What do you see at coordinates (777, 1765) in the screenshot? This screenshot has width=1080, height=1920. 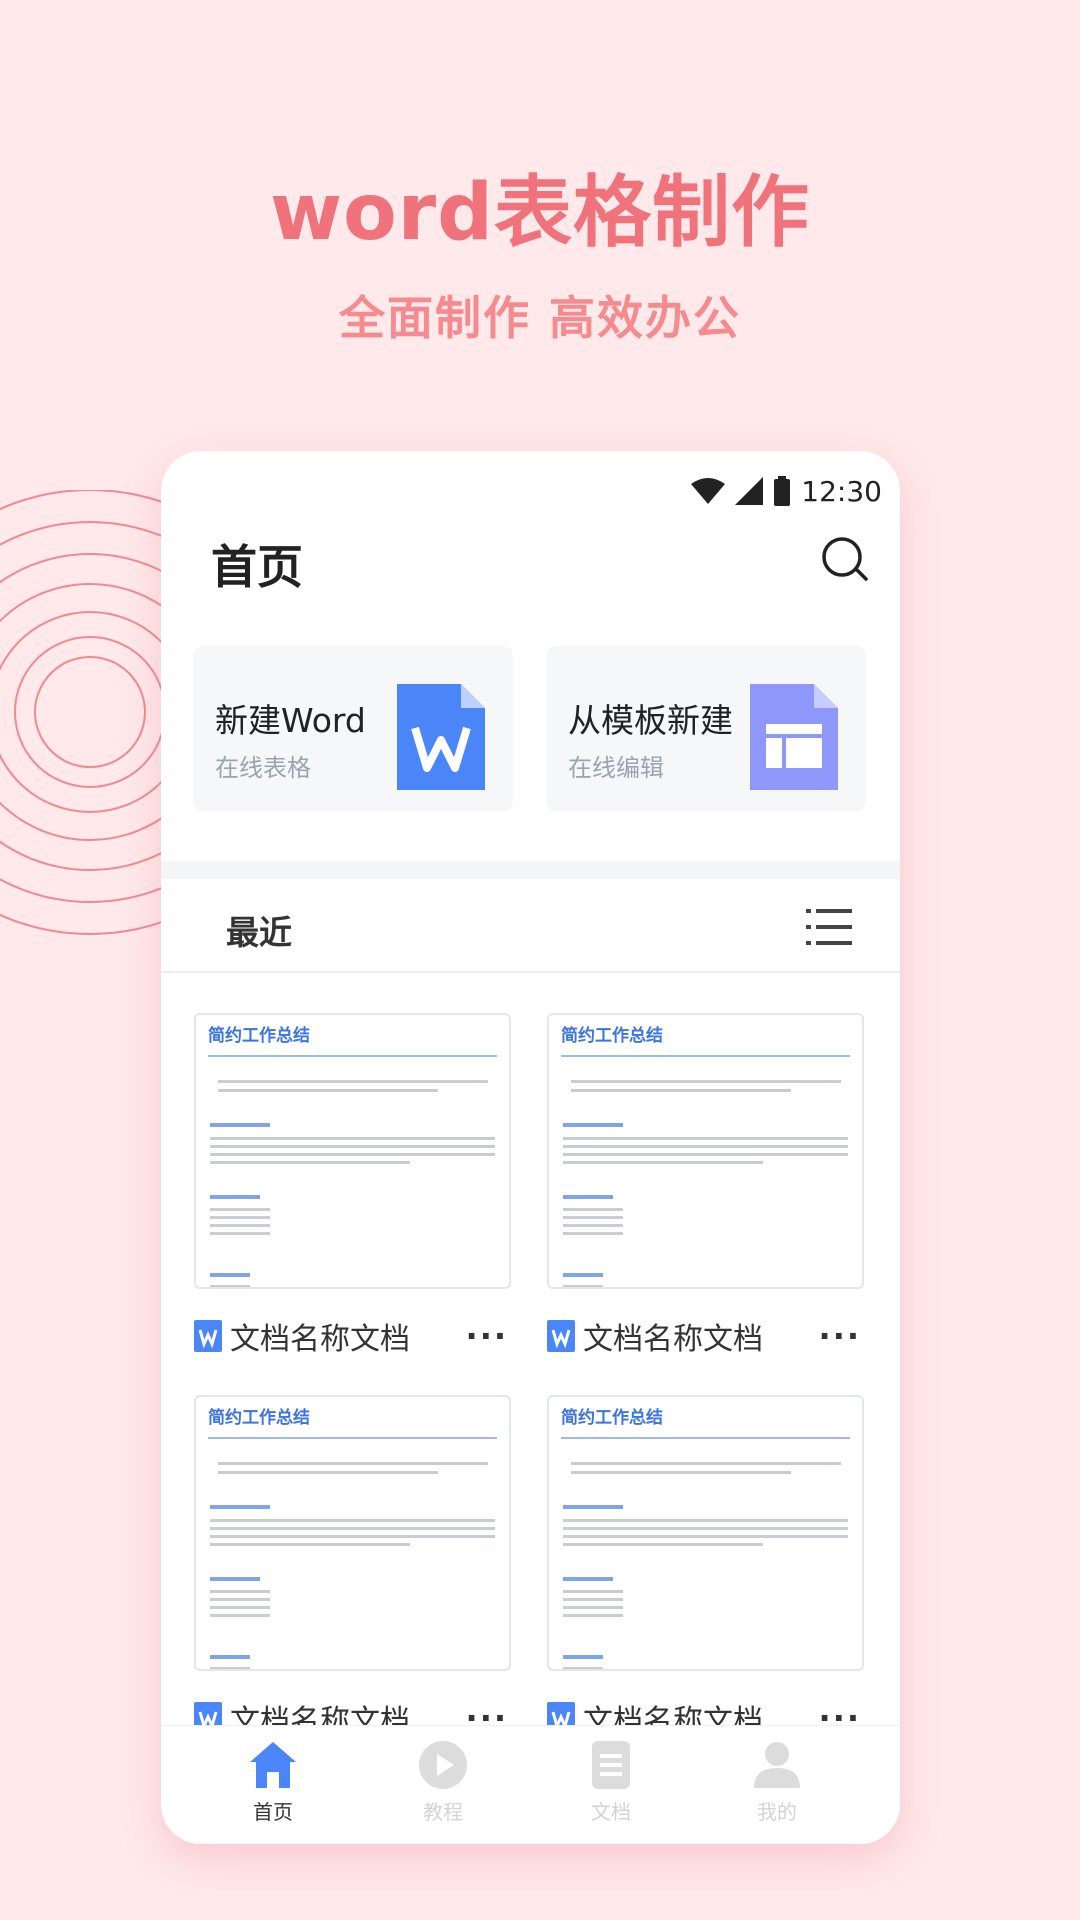 I see `user-icon` at bounding box center [777, 1765].